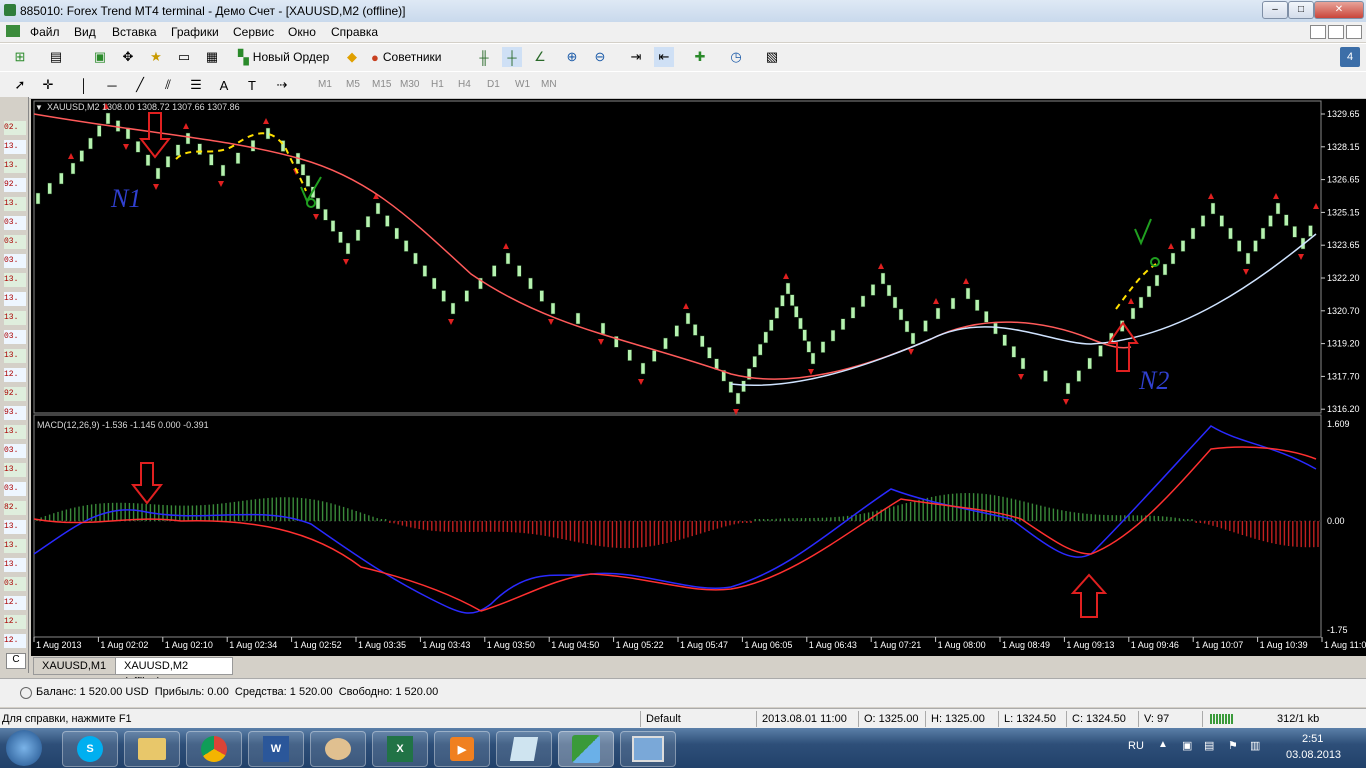 The height and width of the screenshot is (768, 1366). I want to click on timeframe-m1: M1, so click(325, 84).